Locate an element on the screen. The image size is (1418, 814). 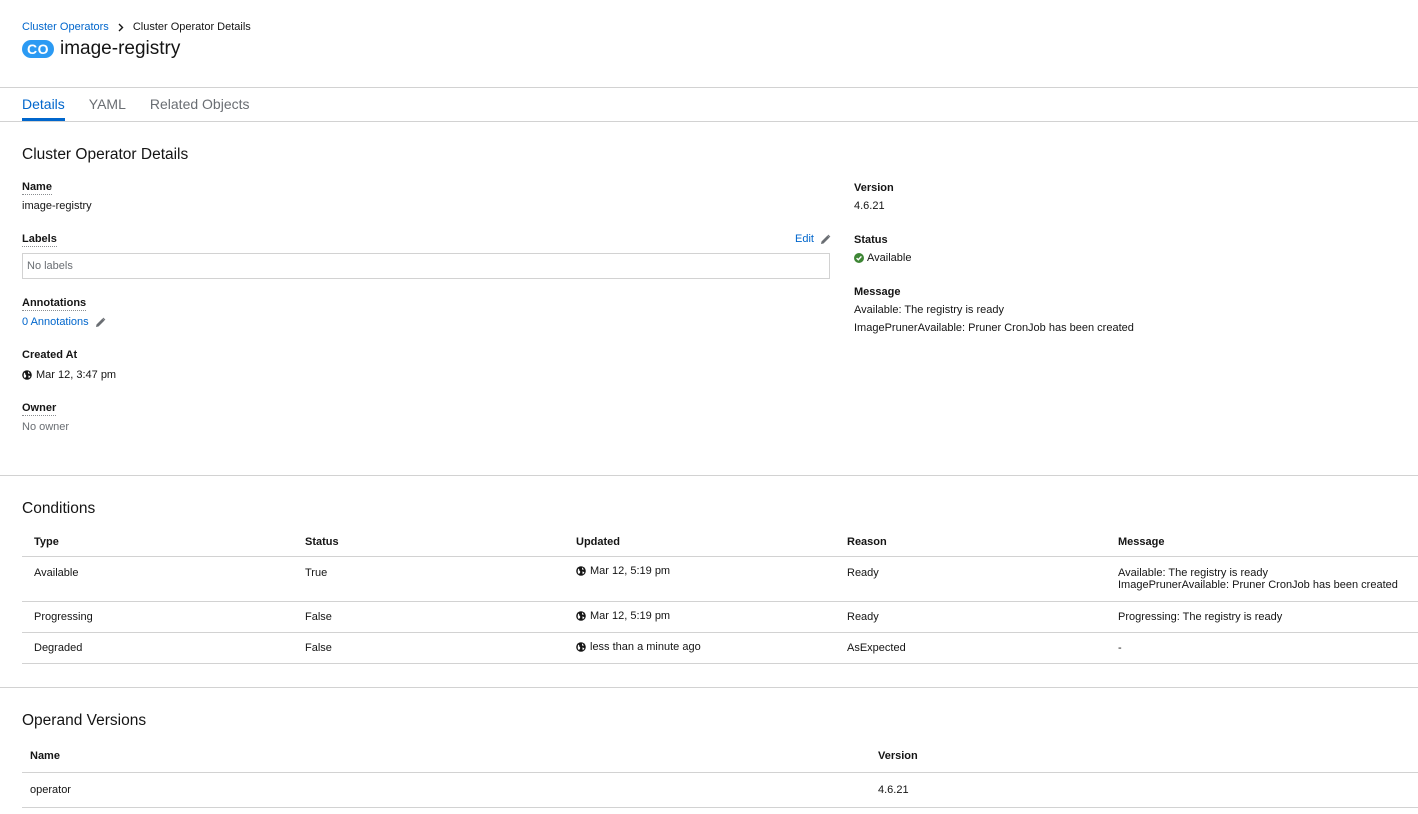
message-line-1: Available: The registry is ready is located at coordinates (929, 310).